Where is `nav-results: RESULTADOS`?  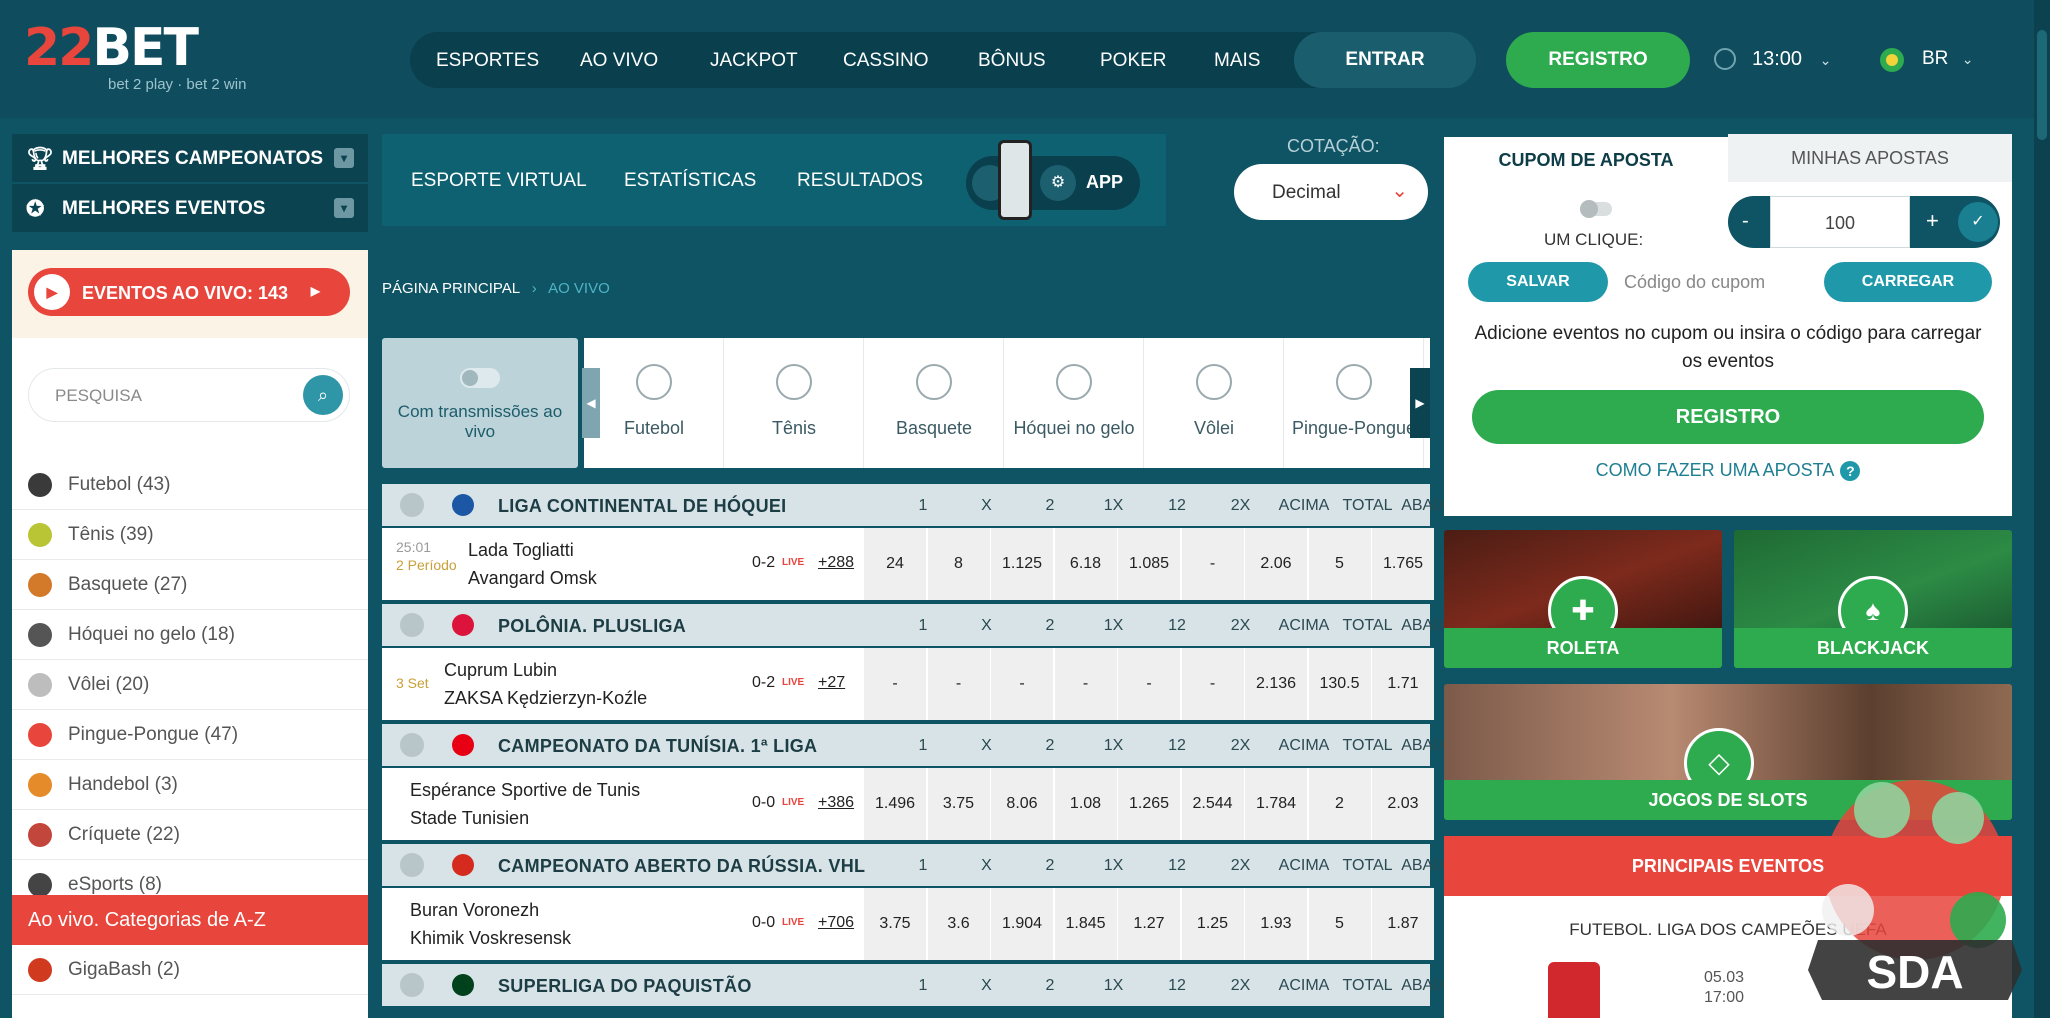 nav-results: RESULTADOS is located at coordinates (860, 181).